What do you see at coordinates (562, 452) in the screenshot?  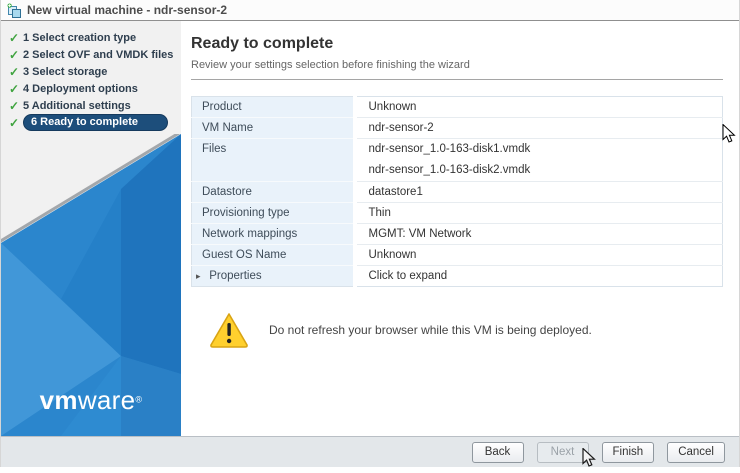 I see `next-button: Next` at bounding box center [562, 452].